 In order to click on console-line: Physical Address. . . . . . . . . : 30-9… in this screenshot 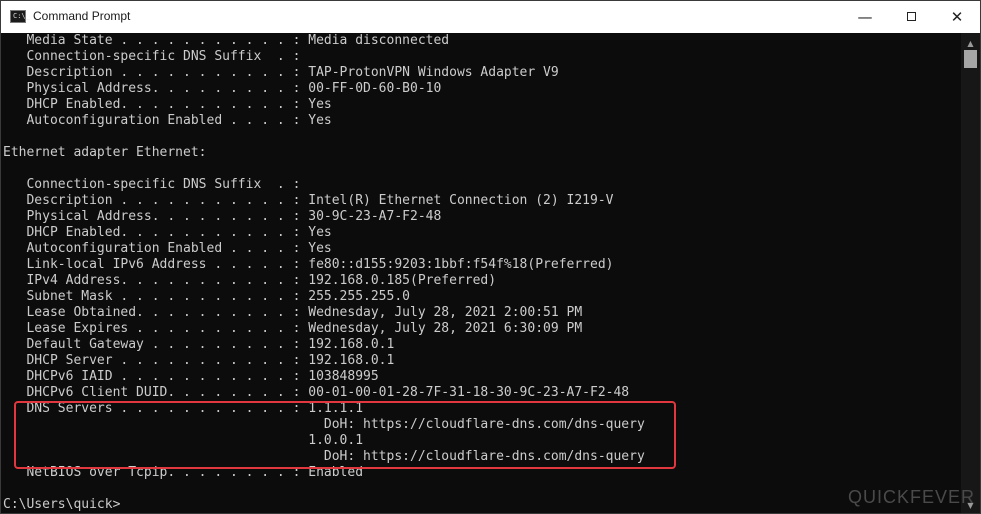, I will do `click(222, 216)`.